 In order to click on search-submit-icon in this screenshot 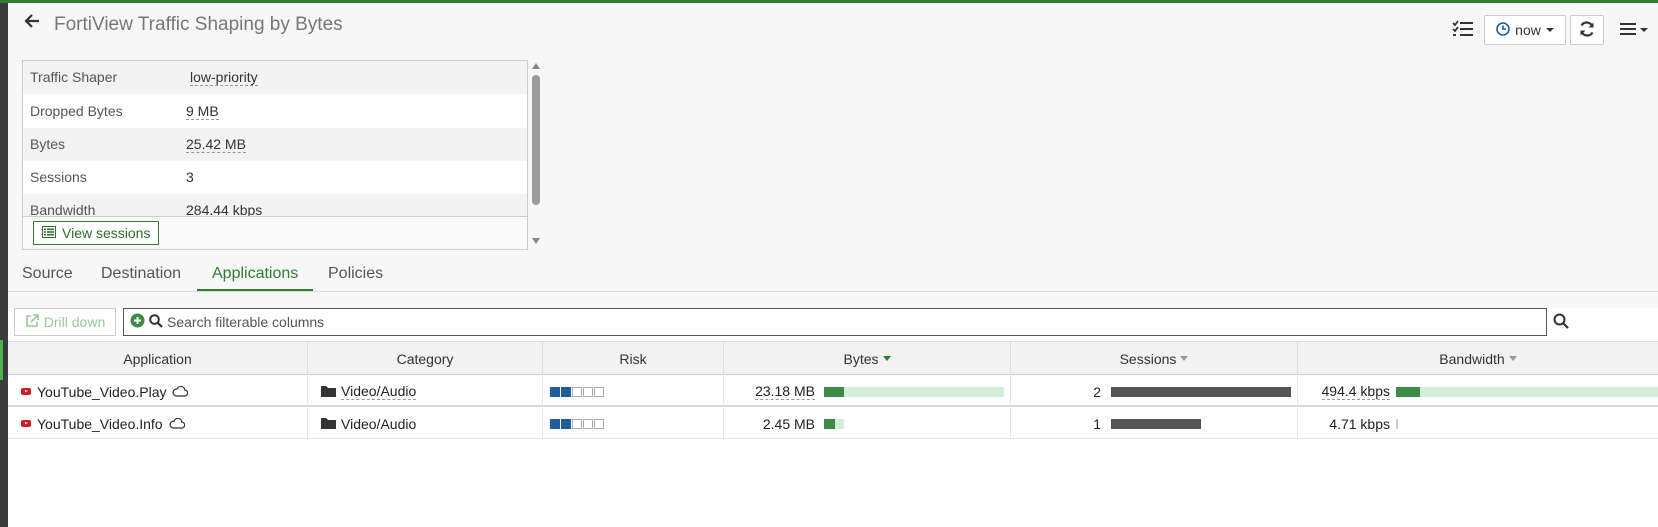, I will do `click(1561, 322)`.